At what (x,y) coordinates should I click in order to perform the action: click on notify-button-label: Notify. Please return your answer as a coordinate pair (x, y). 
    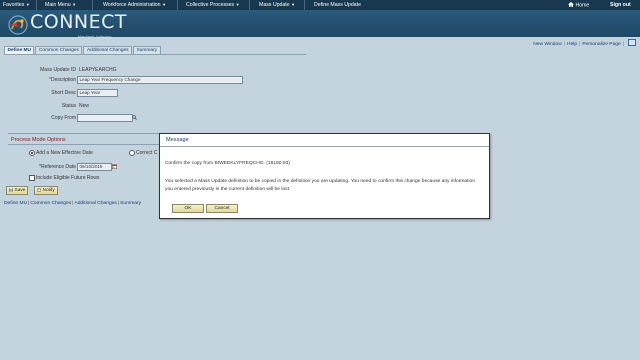
    Looking at the image, I should click on (48, 190).